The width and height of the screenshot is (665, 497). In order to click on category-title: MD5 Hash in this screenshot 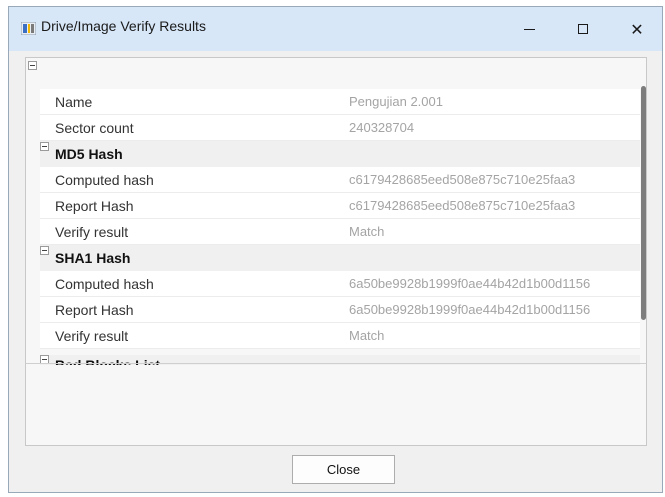, I will do `click(89, 154)`.